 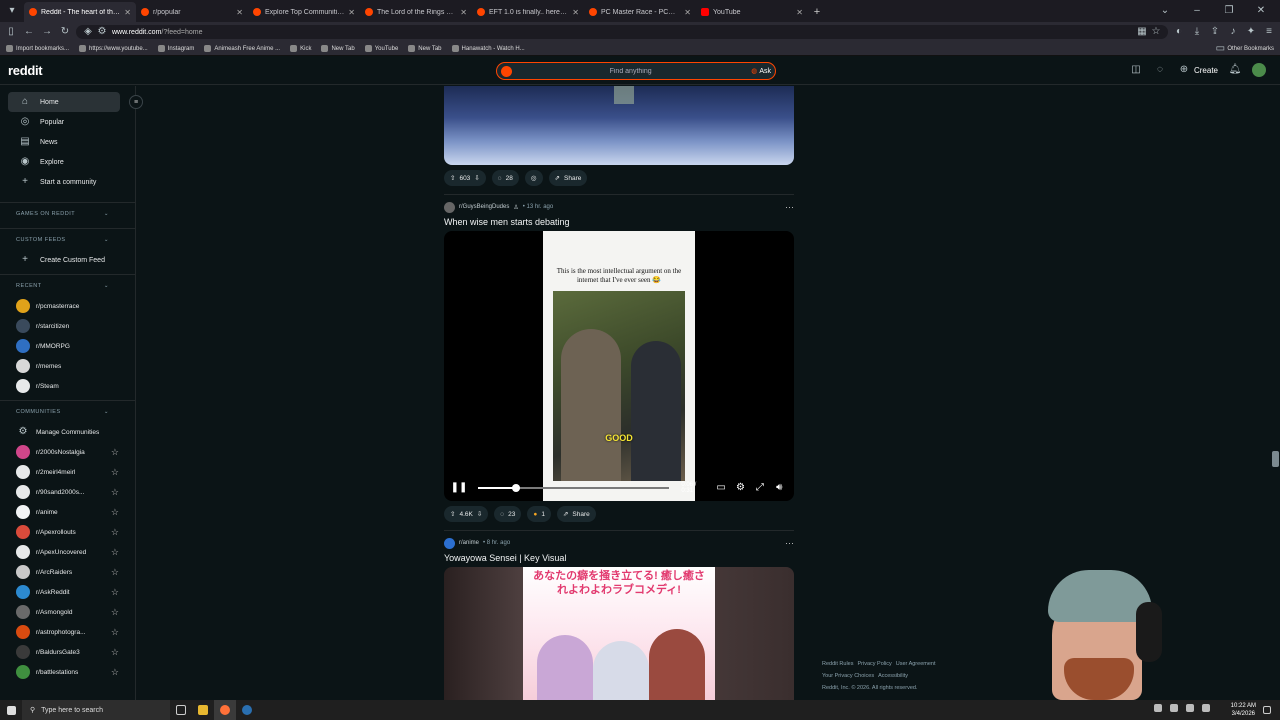 What do you see at coordinates (67, 285) in the screenshot?
I see `recent-section-header: RECENT ⌄` at bounding box center [67, 285].